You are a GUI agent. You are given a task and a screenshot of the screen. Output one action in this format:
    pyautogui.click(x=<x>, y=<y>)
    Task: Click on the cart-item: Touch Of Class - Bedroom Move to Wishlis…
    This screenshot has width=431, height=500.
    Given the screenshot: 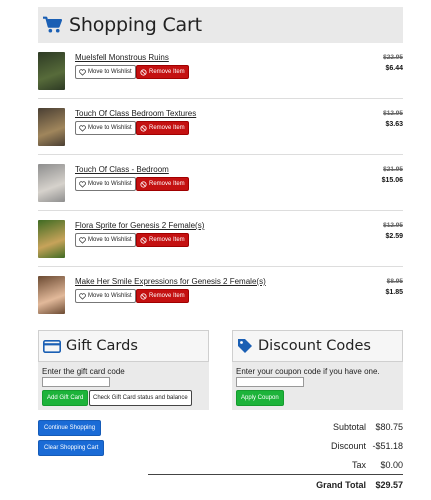 What is the action you would take?
    pyautogui.click(x=220, y=183)
    